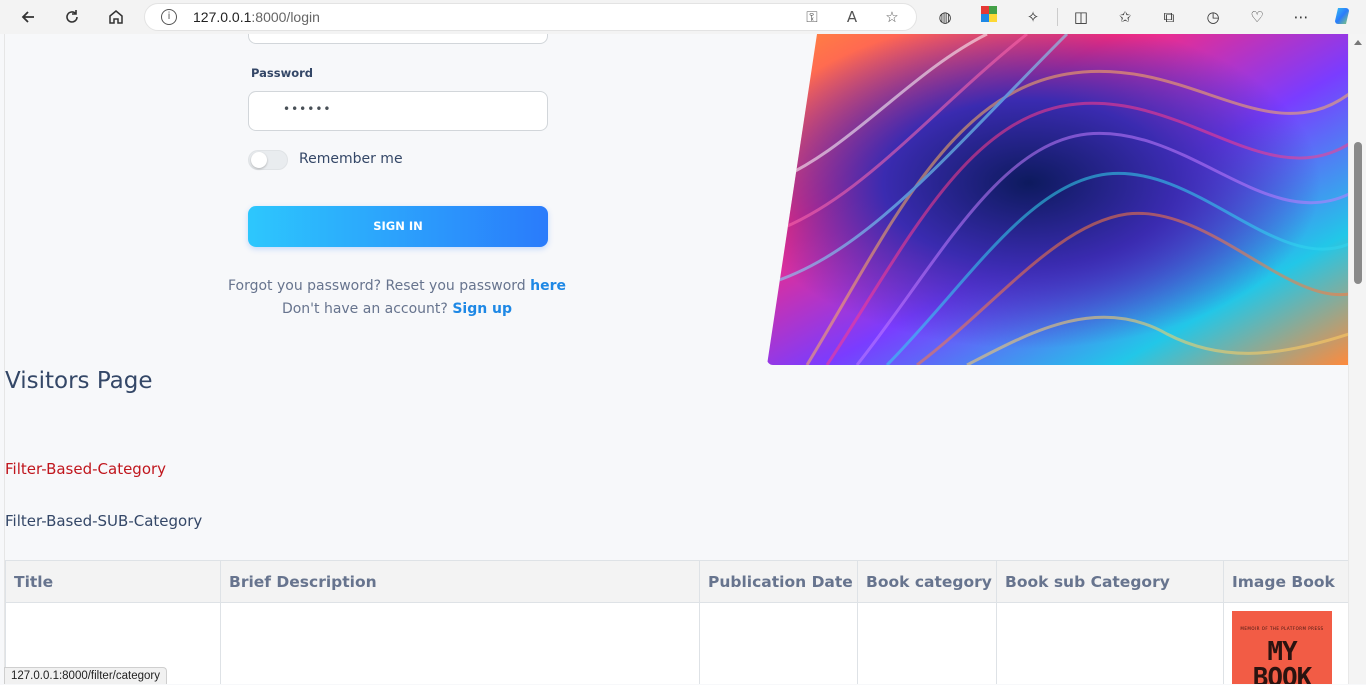 This screenshot has width=1366, height=685. I want to click on more-menu-icon: ⋯, so click(1301, 17).